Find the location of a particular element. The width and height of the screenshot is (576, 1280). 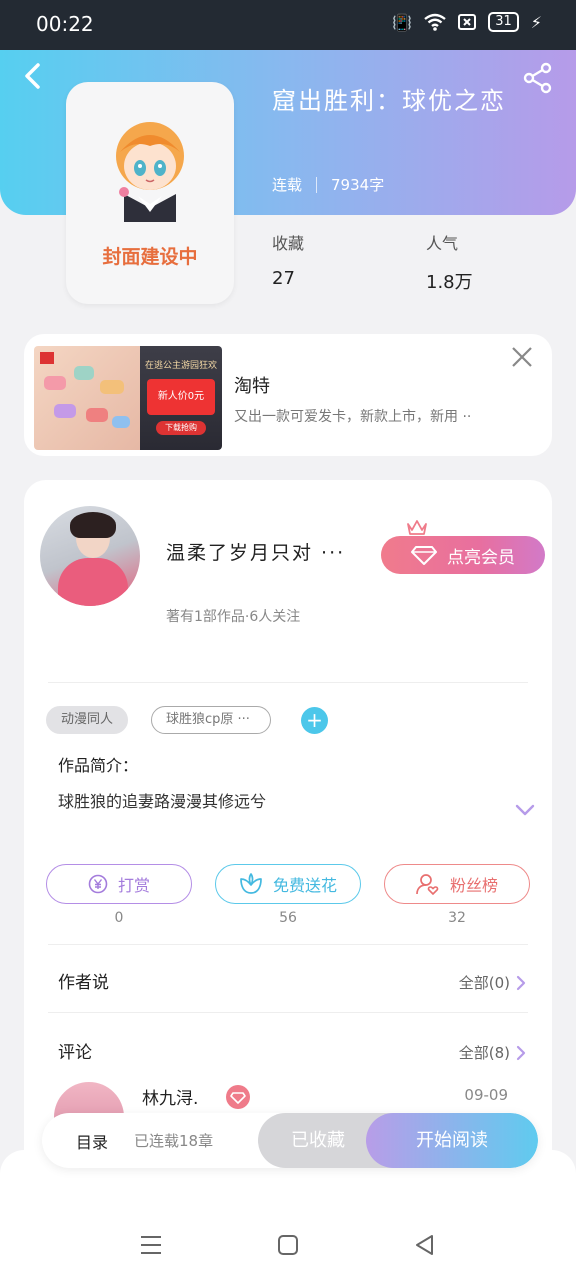

ad-description: 又出一款可爱发卡，新款上市，新用 ·· is located at coordinates (353, 417).